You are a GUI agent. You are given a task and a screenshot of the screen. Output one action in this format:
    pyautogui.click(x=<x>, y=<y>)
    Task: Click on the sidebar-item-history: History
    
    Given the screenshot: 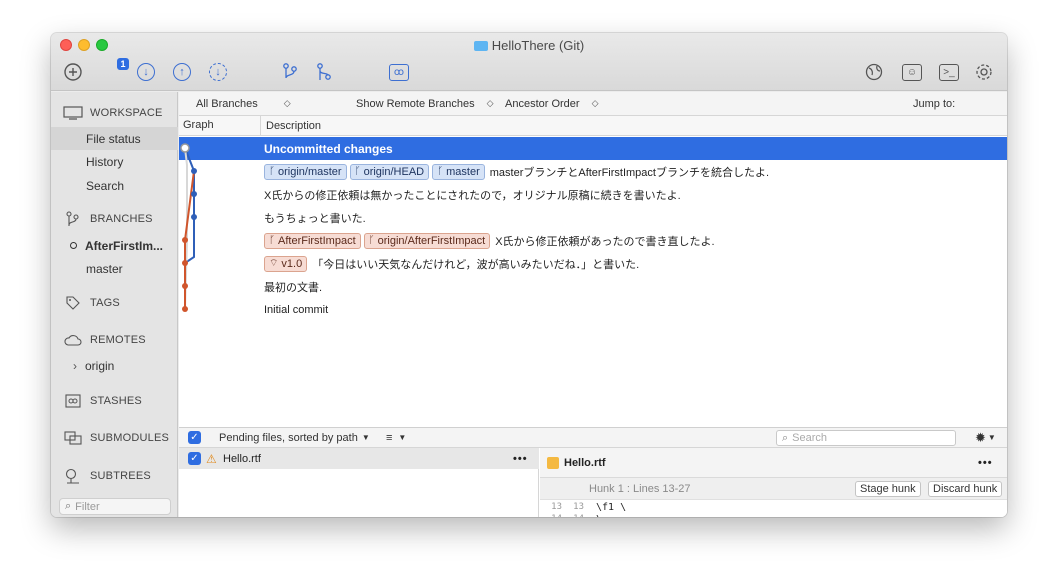 What is the action you would take?
    pyautogui.click(x=114, y=161)
    